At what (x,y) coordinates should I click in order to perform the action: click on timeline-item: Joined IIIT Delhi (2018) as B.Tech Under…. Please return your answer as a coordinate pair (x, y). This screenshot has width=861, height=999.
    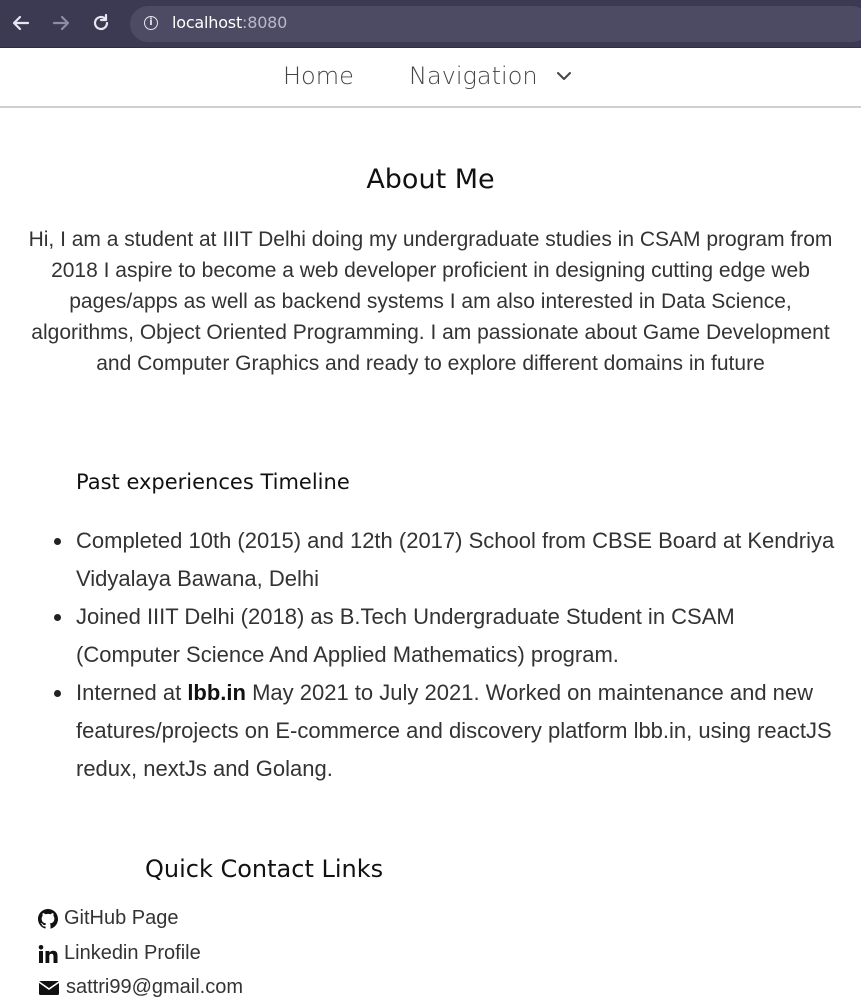
    Looking at the image, I should click on (445, 636).